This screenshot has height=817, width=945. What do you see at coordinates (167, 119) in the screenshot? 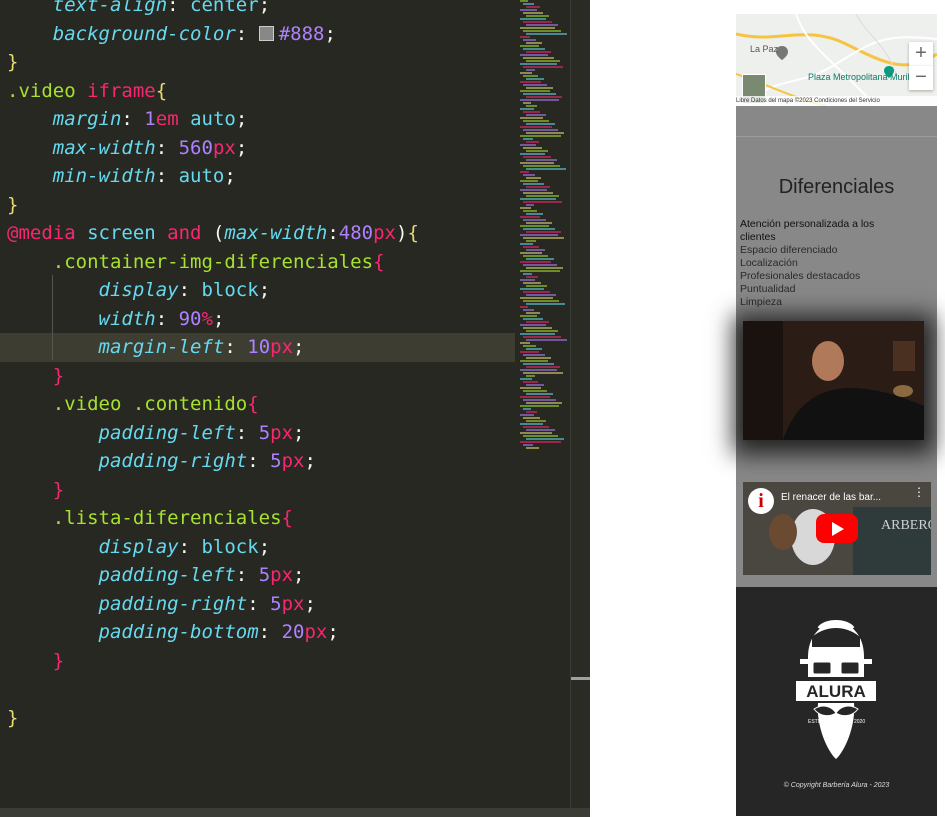
I see `code-token: em` at bounding box center [167, 119].